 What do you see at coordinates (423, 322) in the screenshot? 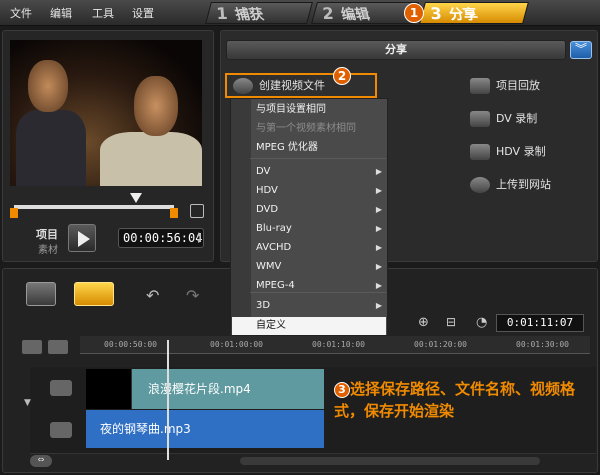
I see `zoom-in-icon: ⊕` at bounding box center [423, 322].